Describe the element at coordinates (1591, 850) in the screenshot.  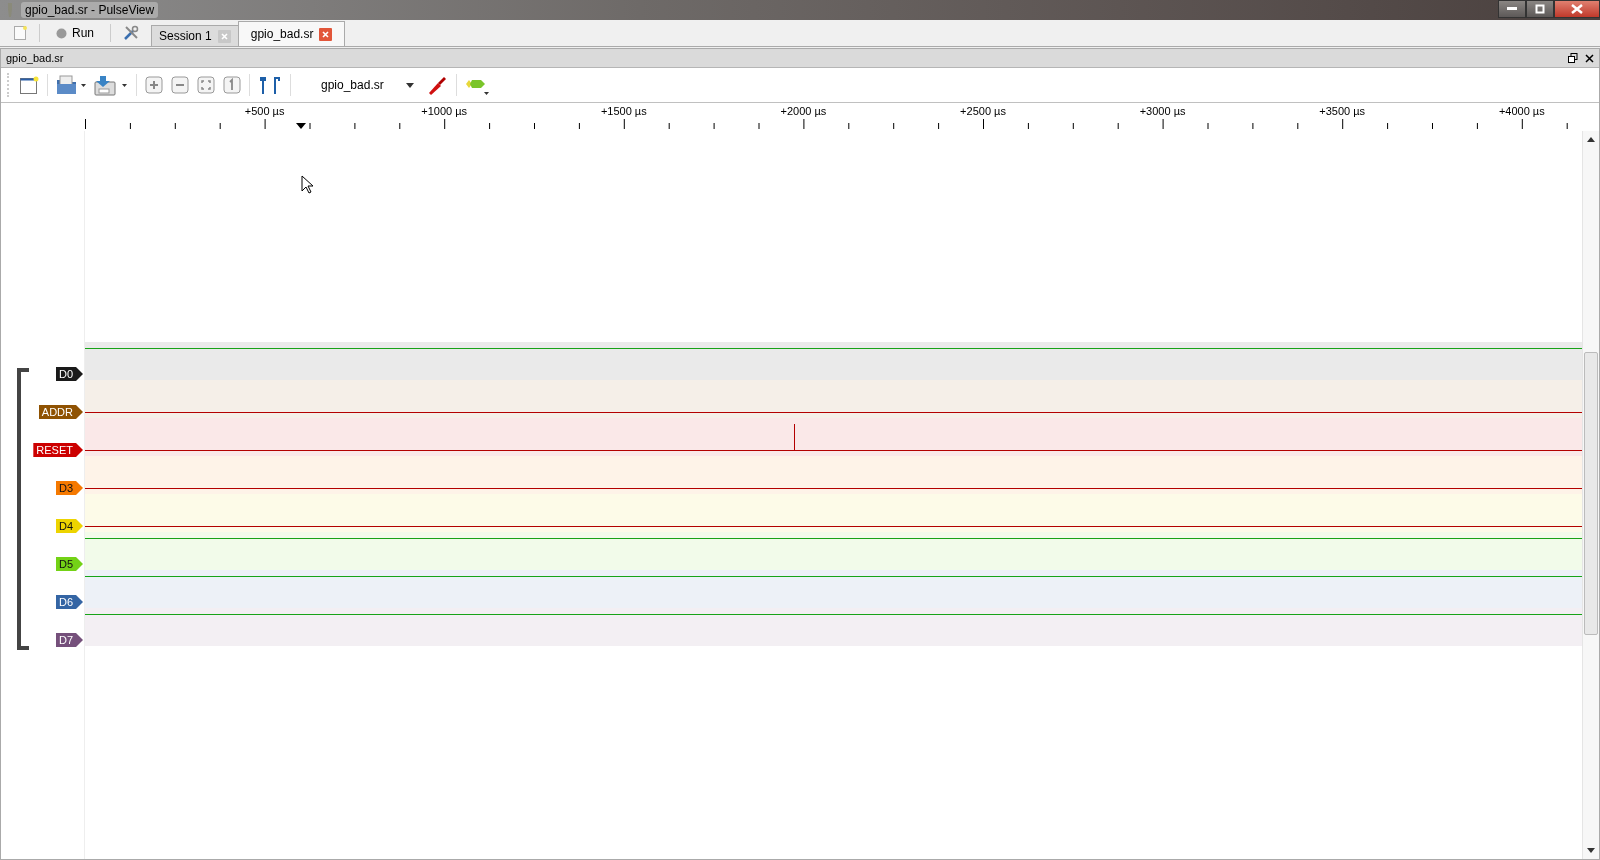
I see `scroll-down-icon` at that location.